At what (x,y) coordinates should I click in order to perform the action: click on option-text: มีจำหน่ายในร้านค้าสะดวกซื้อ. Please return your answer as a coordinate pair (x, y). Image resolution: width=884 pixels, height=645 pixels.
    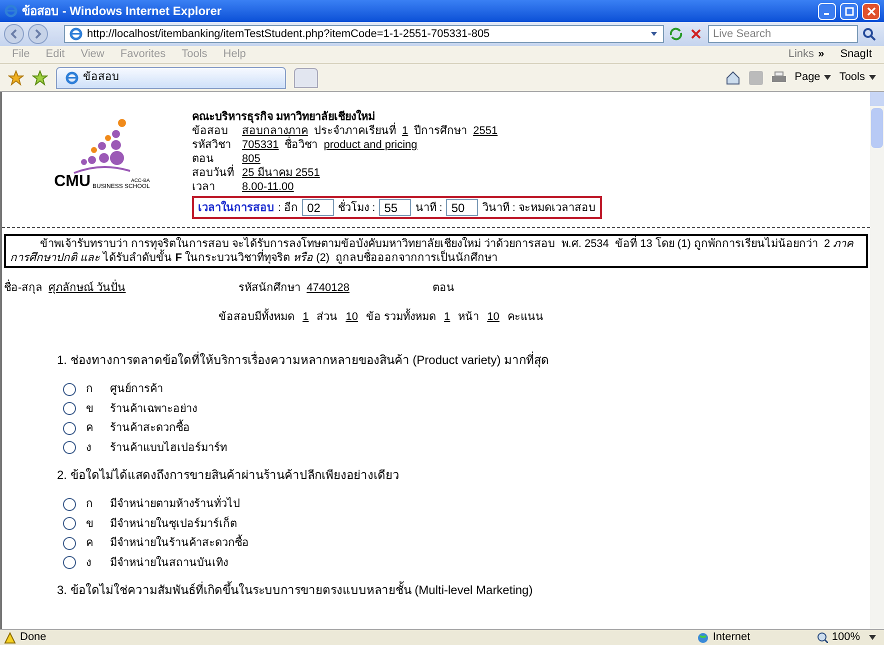
    Looking at the image, I should click on (179, 543).